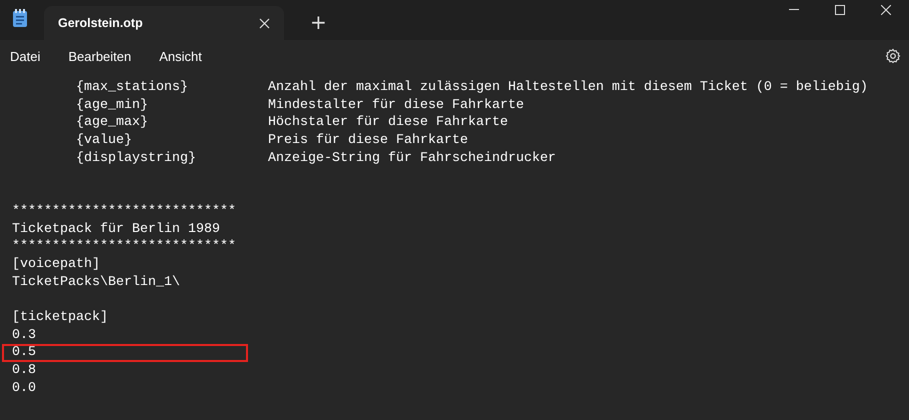 Image resolution: width=909 pixels, height=420 pixels. I want to click on code-text: TicketPacks\Berlin_1\, so click(96, 283).